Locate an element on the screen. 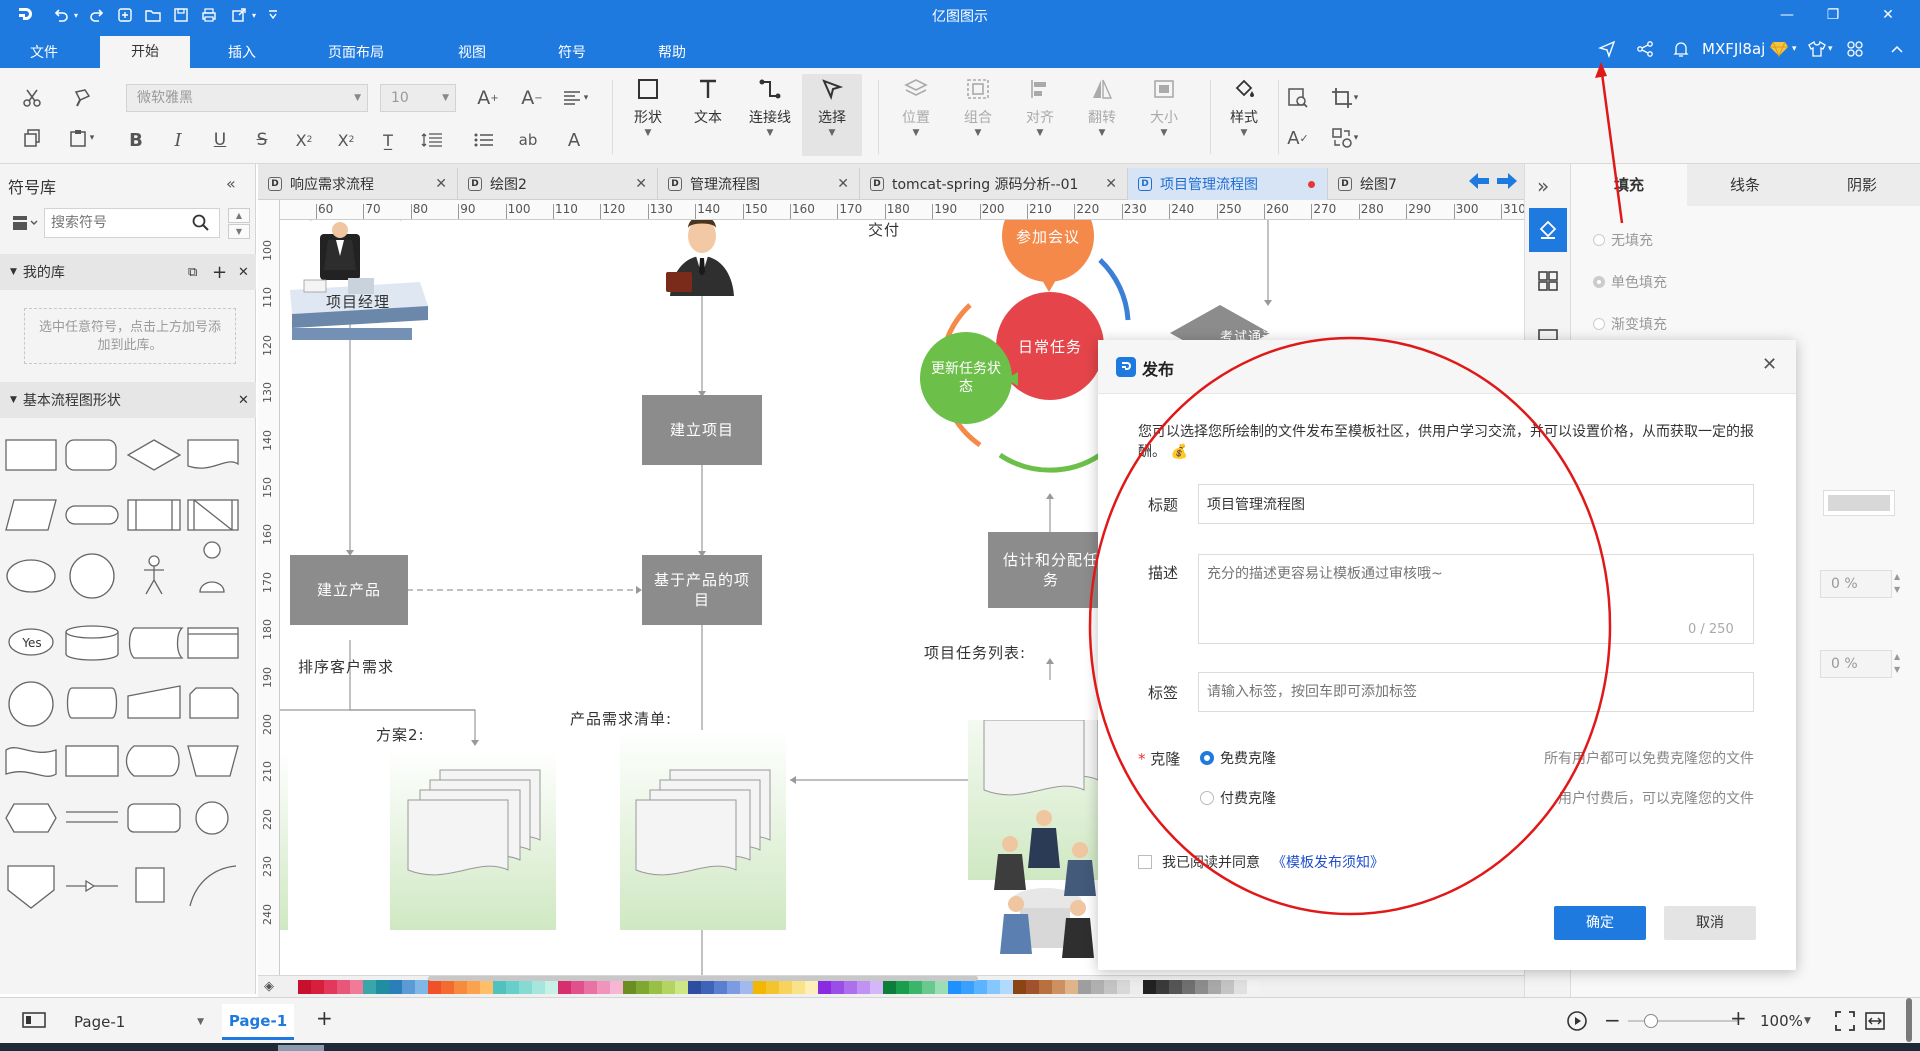 This screenshot has height=1051, width=1920. task-list-label: 项目任务列表: is located at coordinates (975, 652).